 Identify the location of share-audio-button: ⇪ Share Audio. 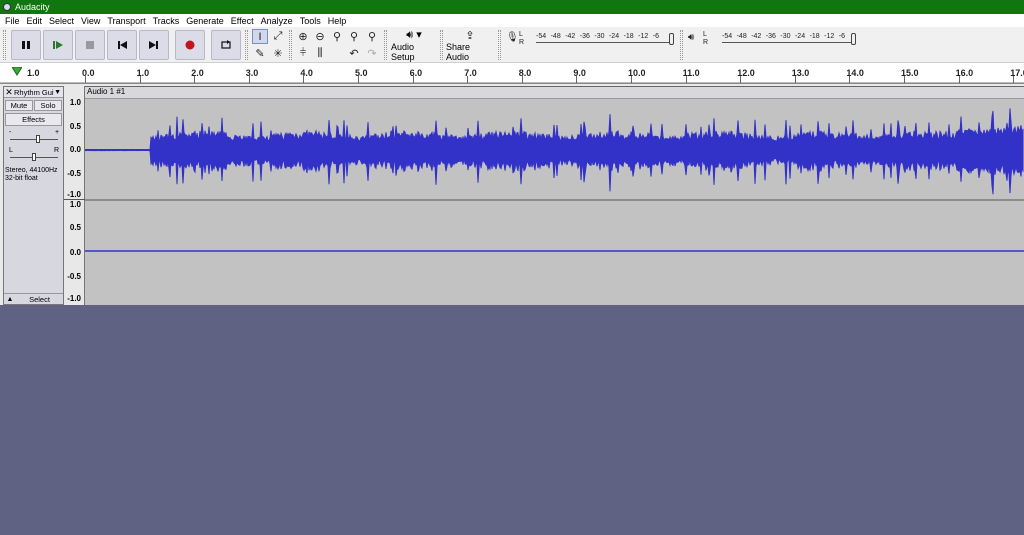
(470, 45).